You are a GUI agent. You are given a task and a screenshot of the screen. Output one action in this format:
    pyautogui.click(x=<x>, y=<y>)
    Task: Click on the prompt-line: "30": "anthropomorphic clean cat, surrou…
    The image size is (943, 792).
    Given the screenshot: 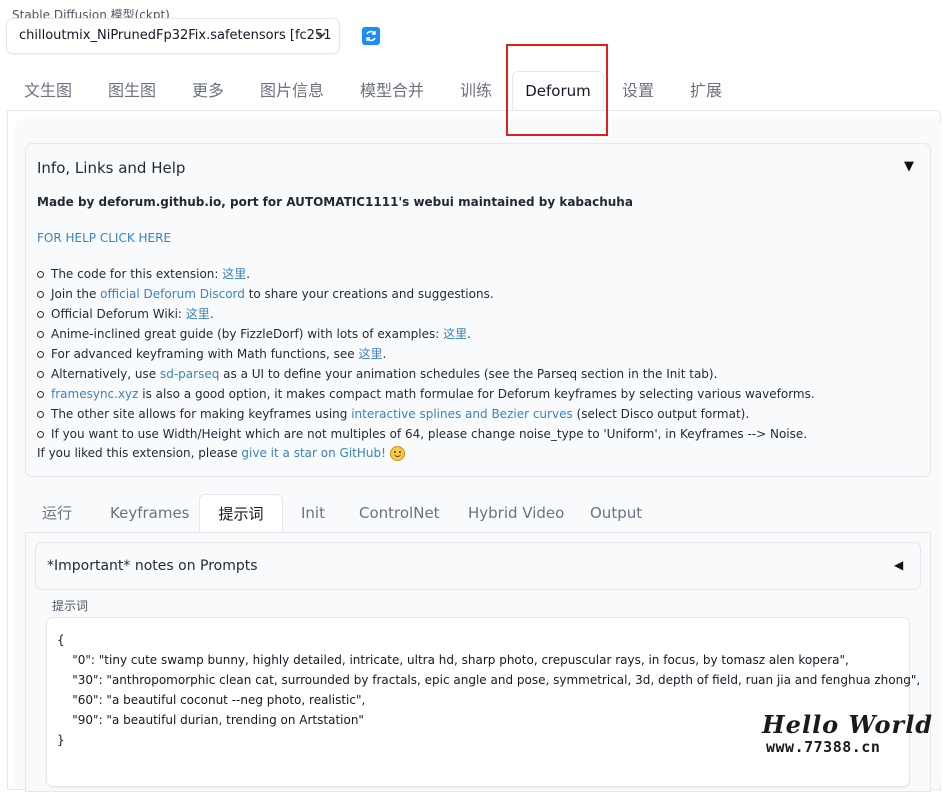 What is the action you would take?
    pyautogui.click(x=489, y=680)
    